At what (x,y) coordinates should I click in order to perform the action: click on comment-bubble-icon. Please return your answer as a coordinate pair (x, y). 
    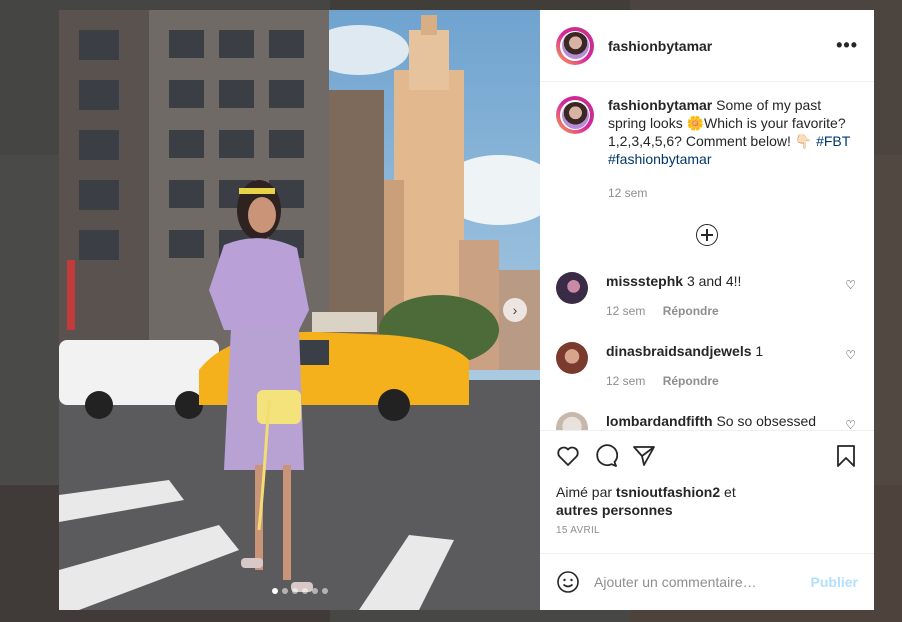
    Looking at the image, I should click on (606, 456).